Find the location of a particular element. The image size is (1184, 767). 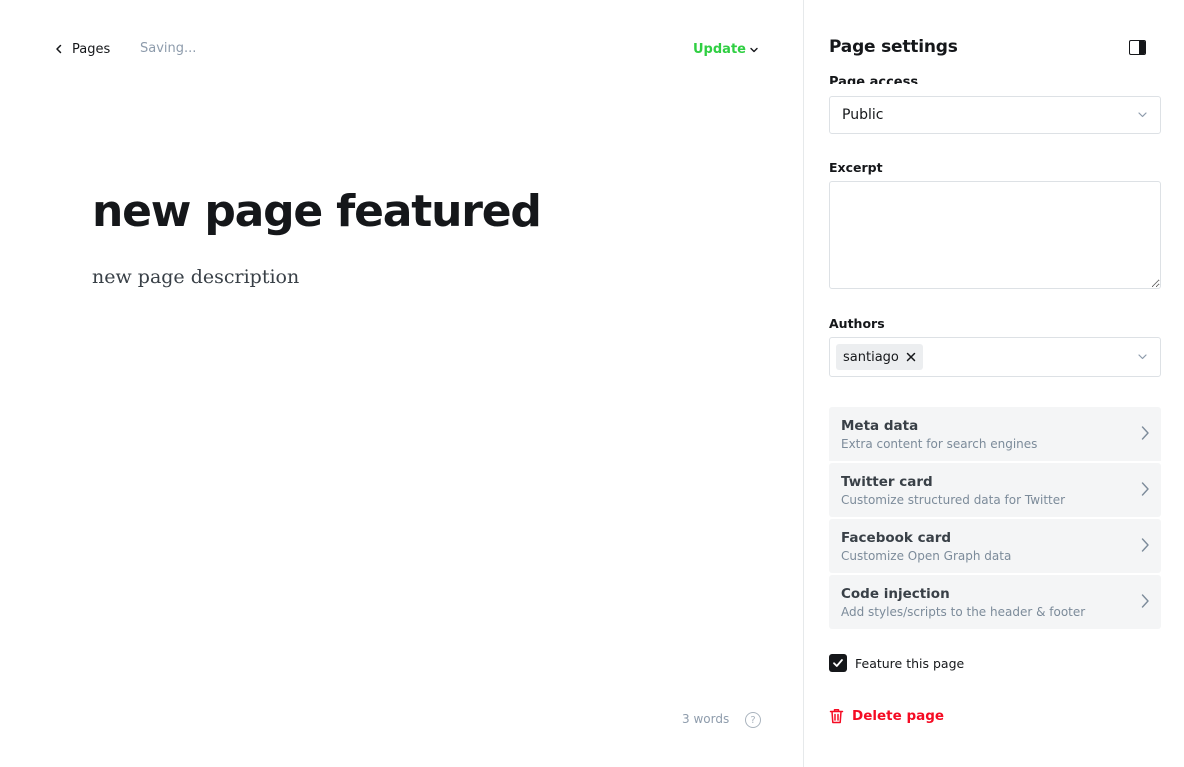

menu-item-subtitle: Customize structured data for Twitter is located at coordinates (953, 500).